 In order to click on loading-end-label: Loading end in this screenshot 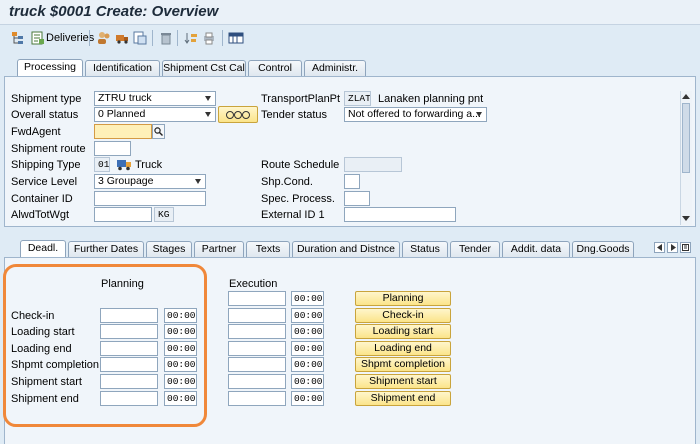, I will do `click(41, 349)`.